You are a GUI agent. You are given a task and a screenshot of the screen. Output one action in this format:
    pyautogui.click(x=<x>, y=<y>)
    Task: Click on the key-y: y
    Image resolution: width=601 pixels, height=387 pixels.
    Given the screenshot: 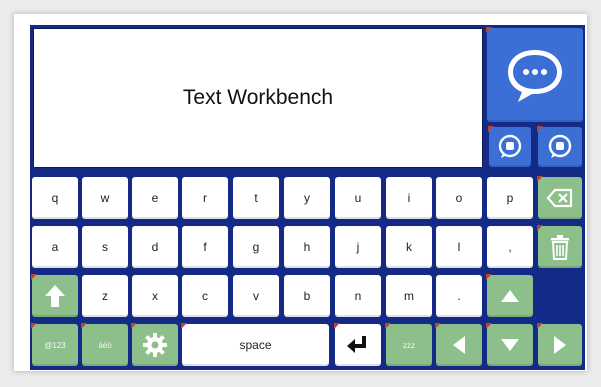 What is the action you would take?
    pyautogui.click(x=307, y=198)
    